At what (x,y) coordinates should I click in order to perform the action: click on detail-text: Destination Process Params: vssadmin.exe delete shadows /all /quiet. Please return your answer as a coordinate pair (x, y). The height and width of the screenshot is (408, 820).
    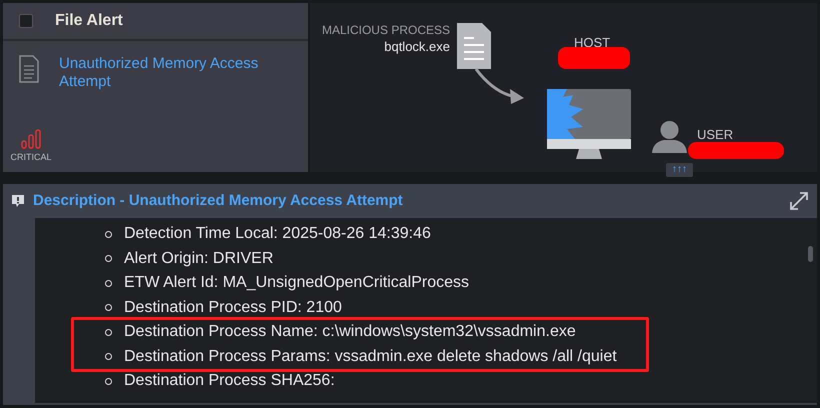
    Looking at the image, I should click on (370, 356).